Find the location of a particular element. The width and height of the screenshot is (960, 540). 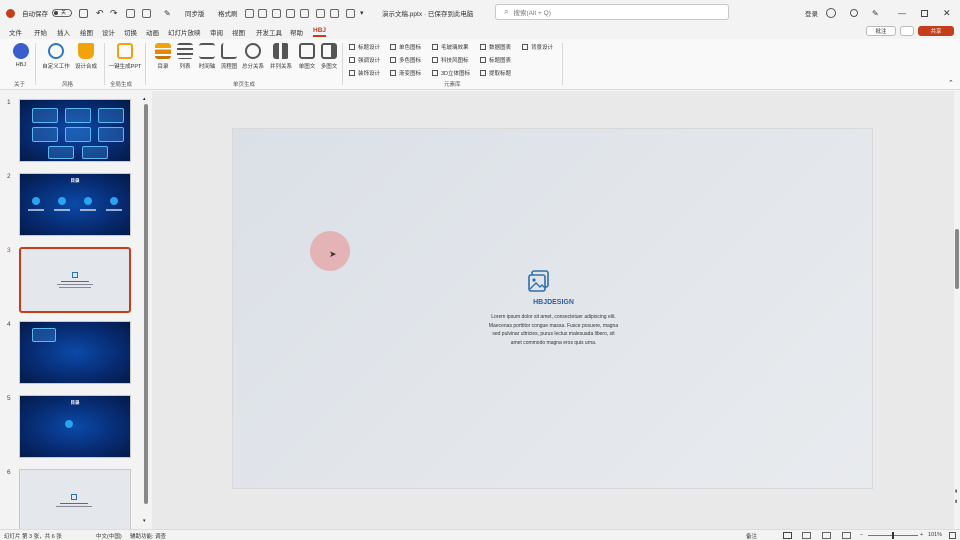

zoom-in-icon: + is located at coordinates (921, 535).